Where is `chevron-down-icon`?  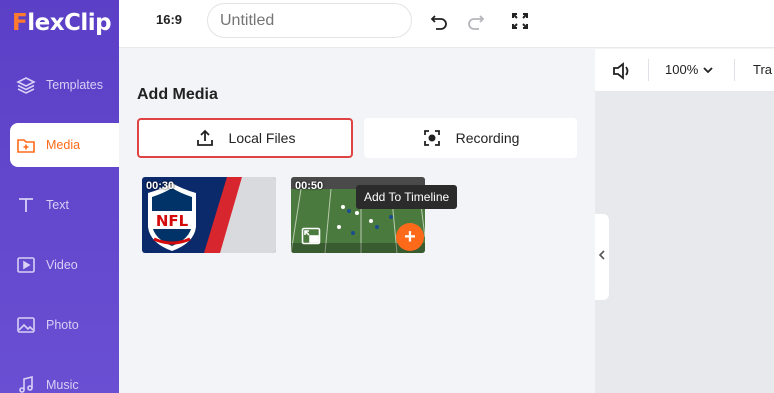 chevron-down-icon is located at coordinates (708, 70).